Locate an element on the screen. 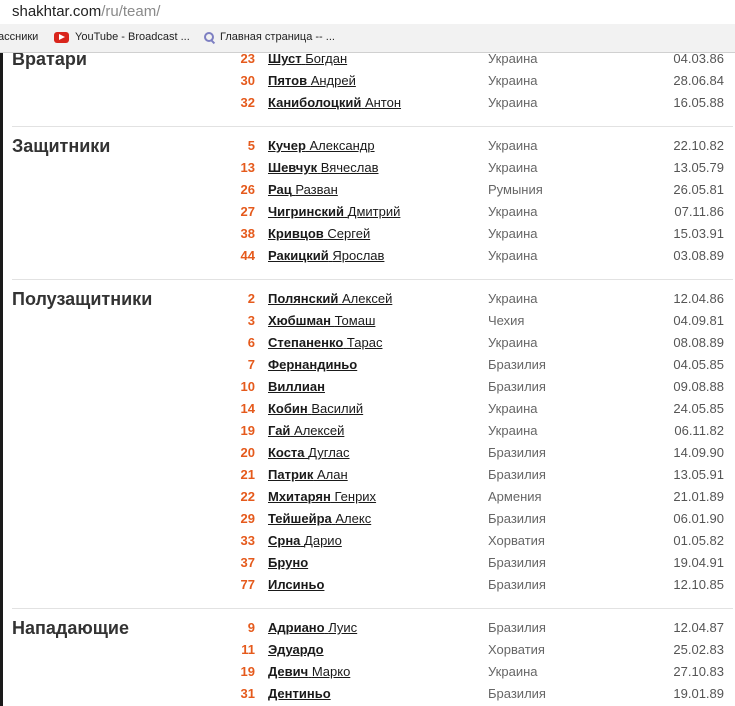  player-birth-date: 19.01.89 is located at coordinates (698, 693).